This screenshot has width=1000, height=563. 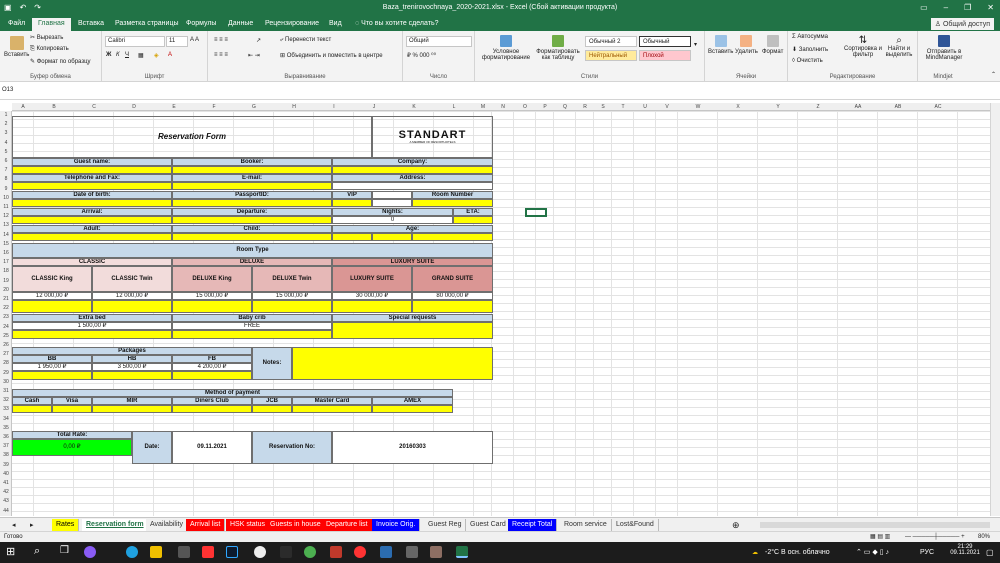 I want to click on sheet-scroll-right-icon: ▸, so click(x=32, y=525).